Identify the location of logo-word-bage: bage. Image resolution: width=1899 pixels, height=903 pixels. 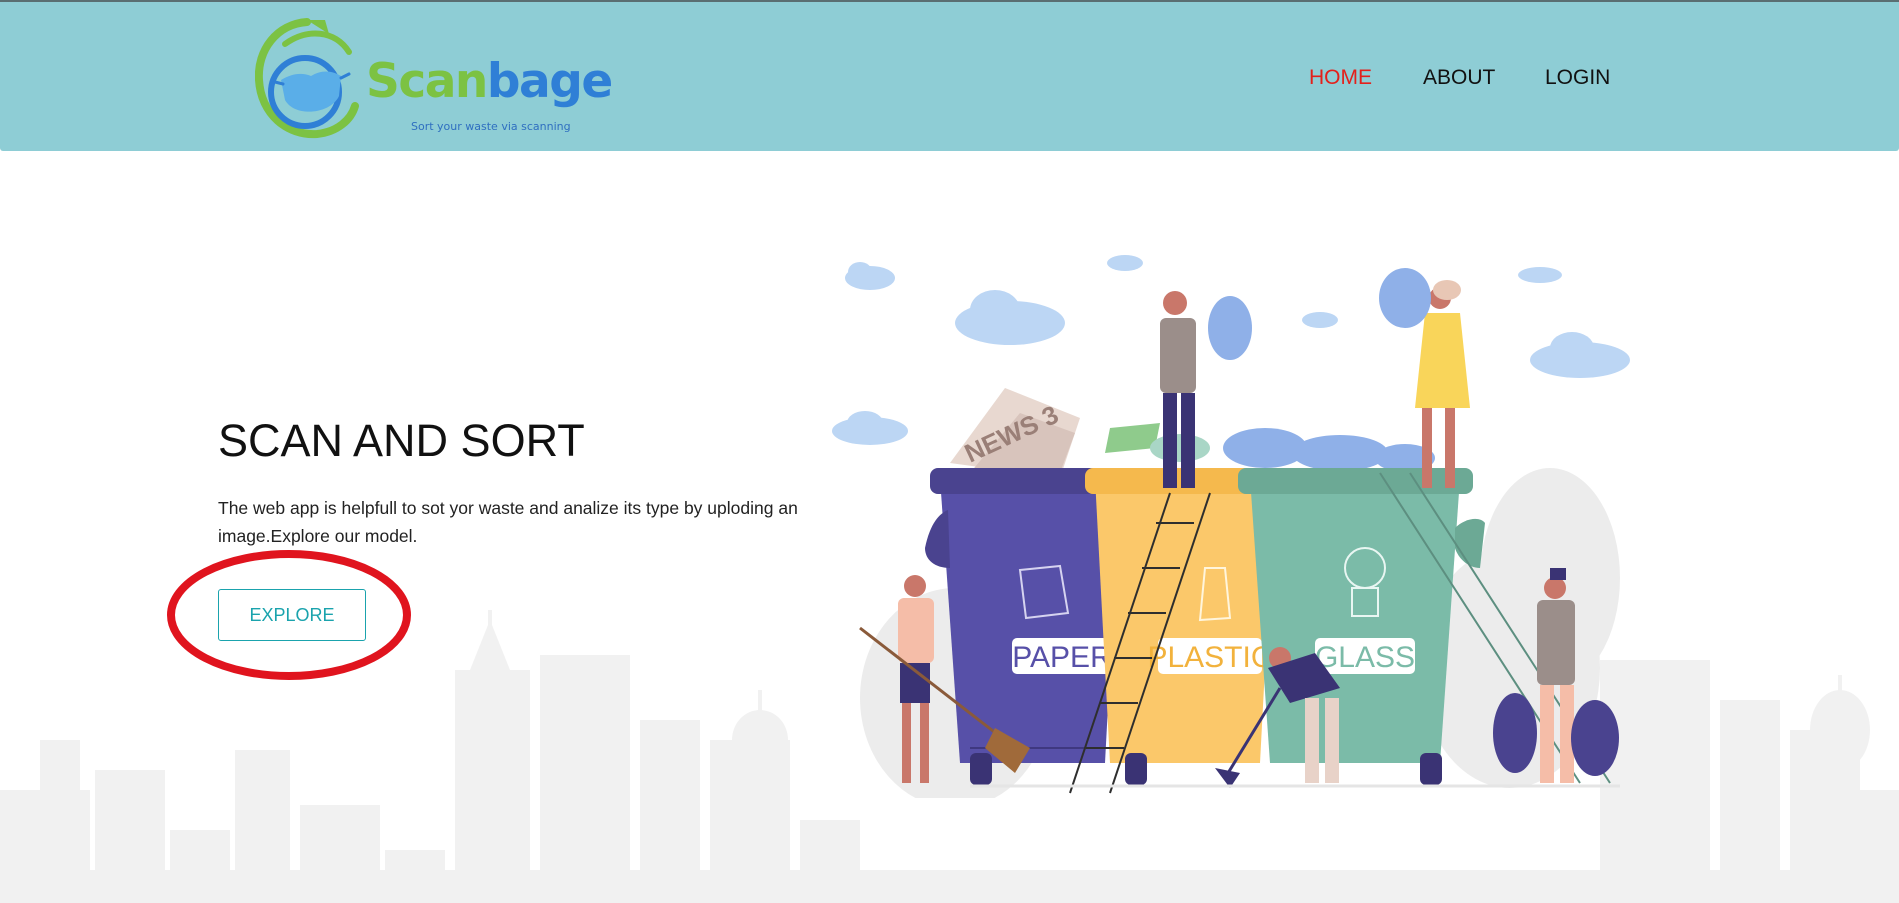
(549, 81).